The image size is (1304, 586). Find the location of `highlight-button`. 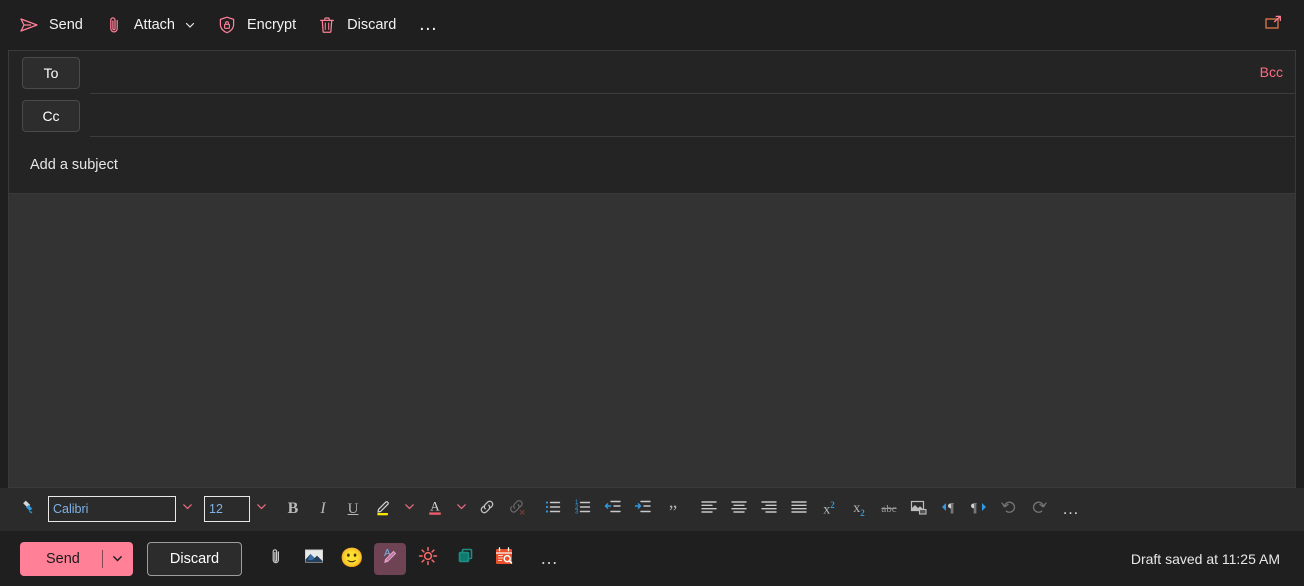

highlight-button is located at coordinates (383, 509).